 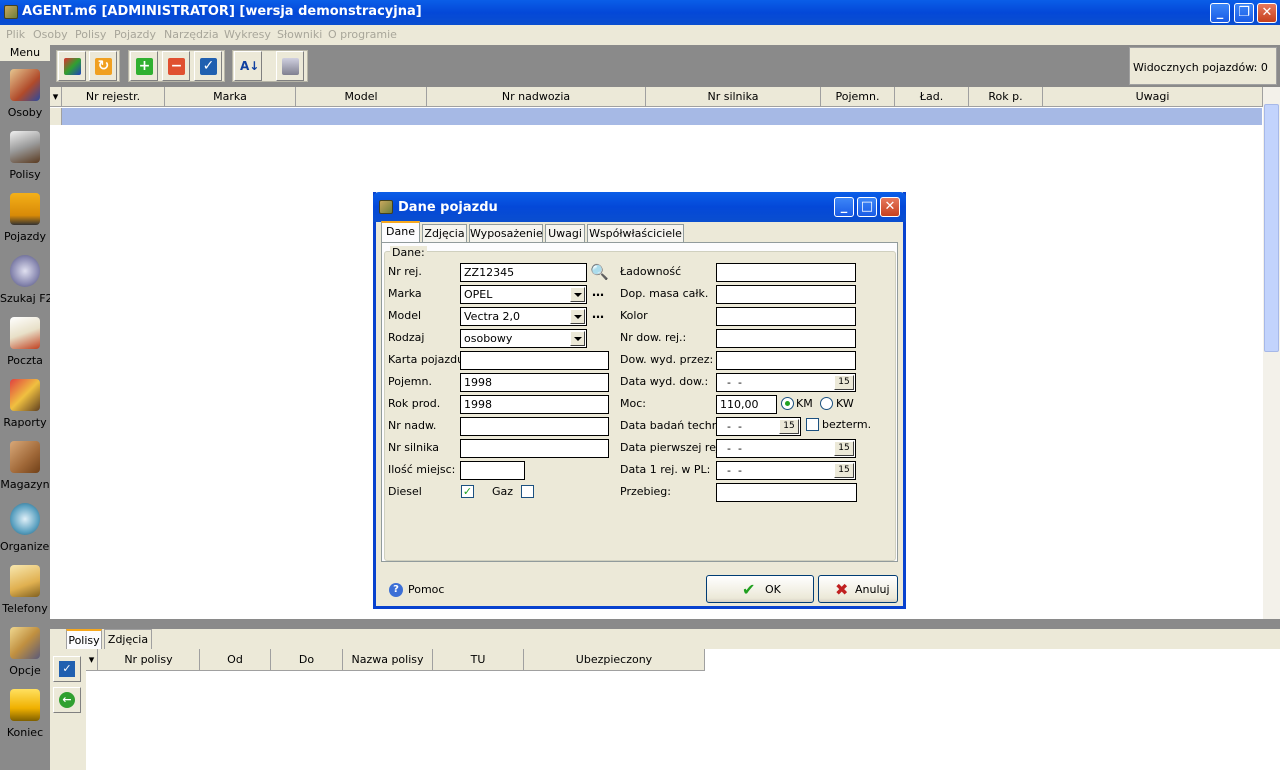 I want to click on karta-input, so click(x=534, y=360).